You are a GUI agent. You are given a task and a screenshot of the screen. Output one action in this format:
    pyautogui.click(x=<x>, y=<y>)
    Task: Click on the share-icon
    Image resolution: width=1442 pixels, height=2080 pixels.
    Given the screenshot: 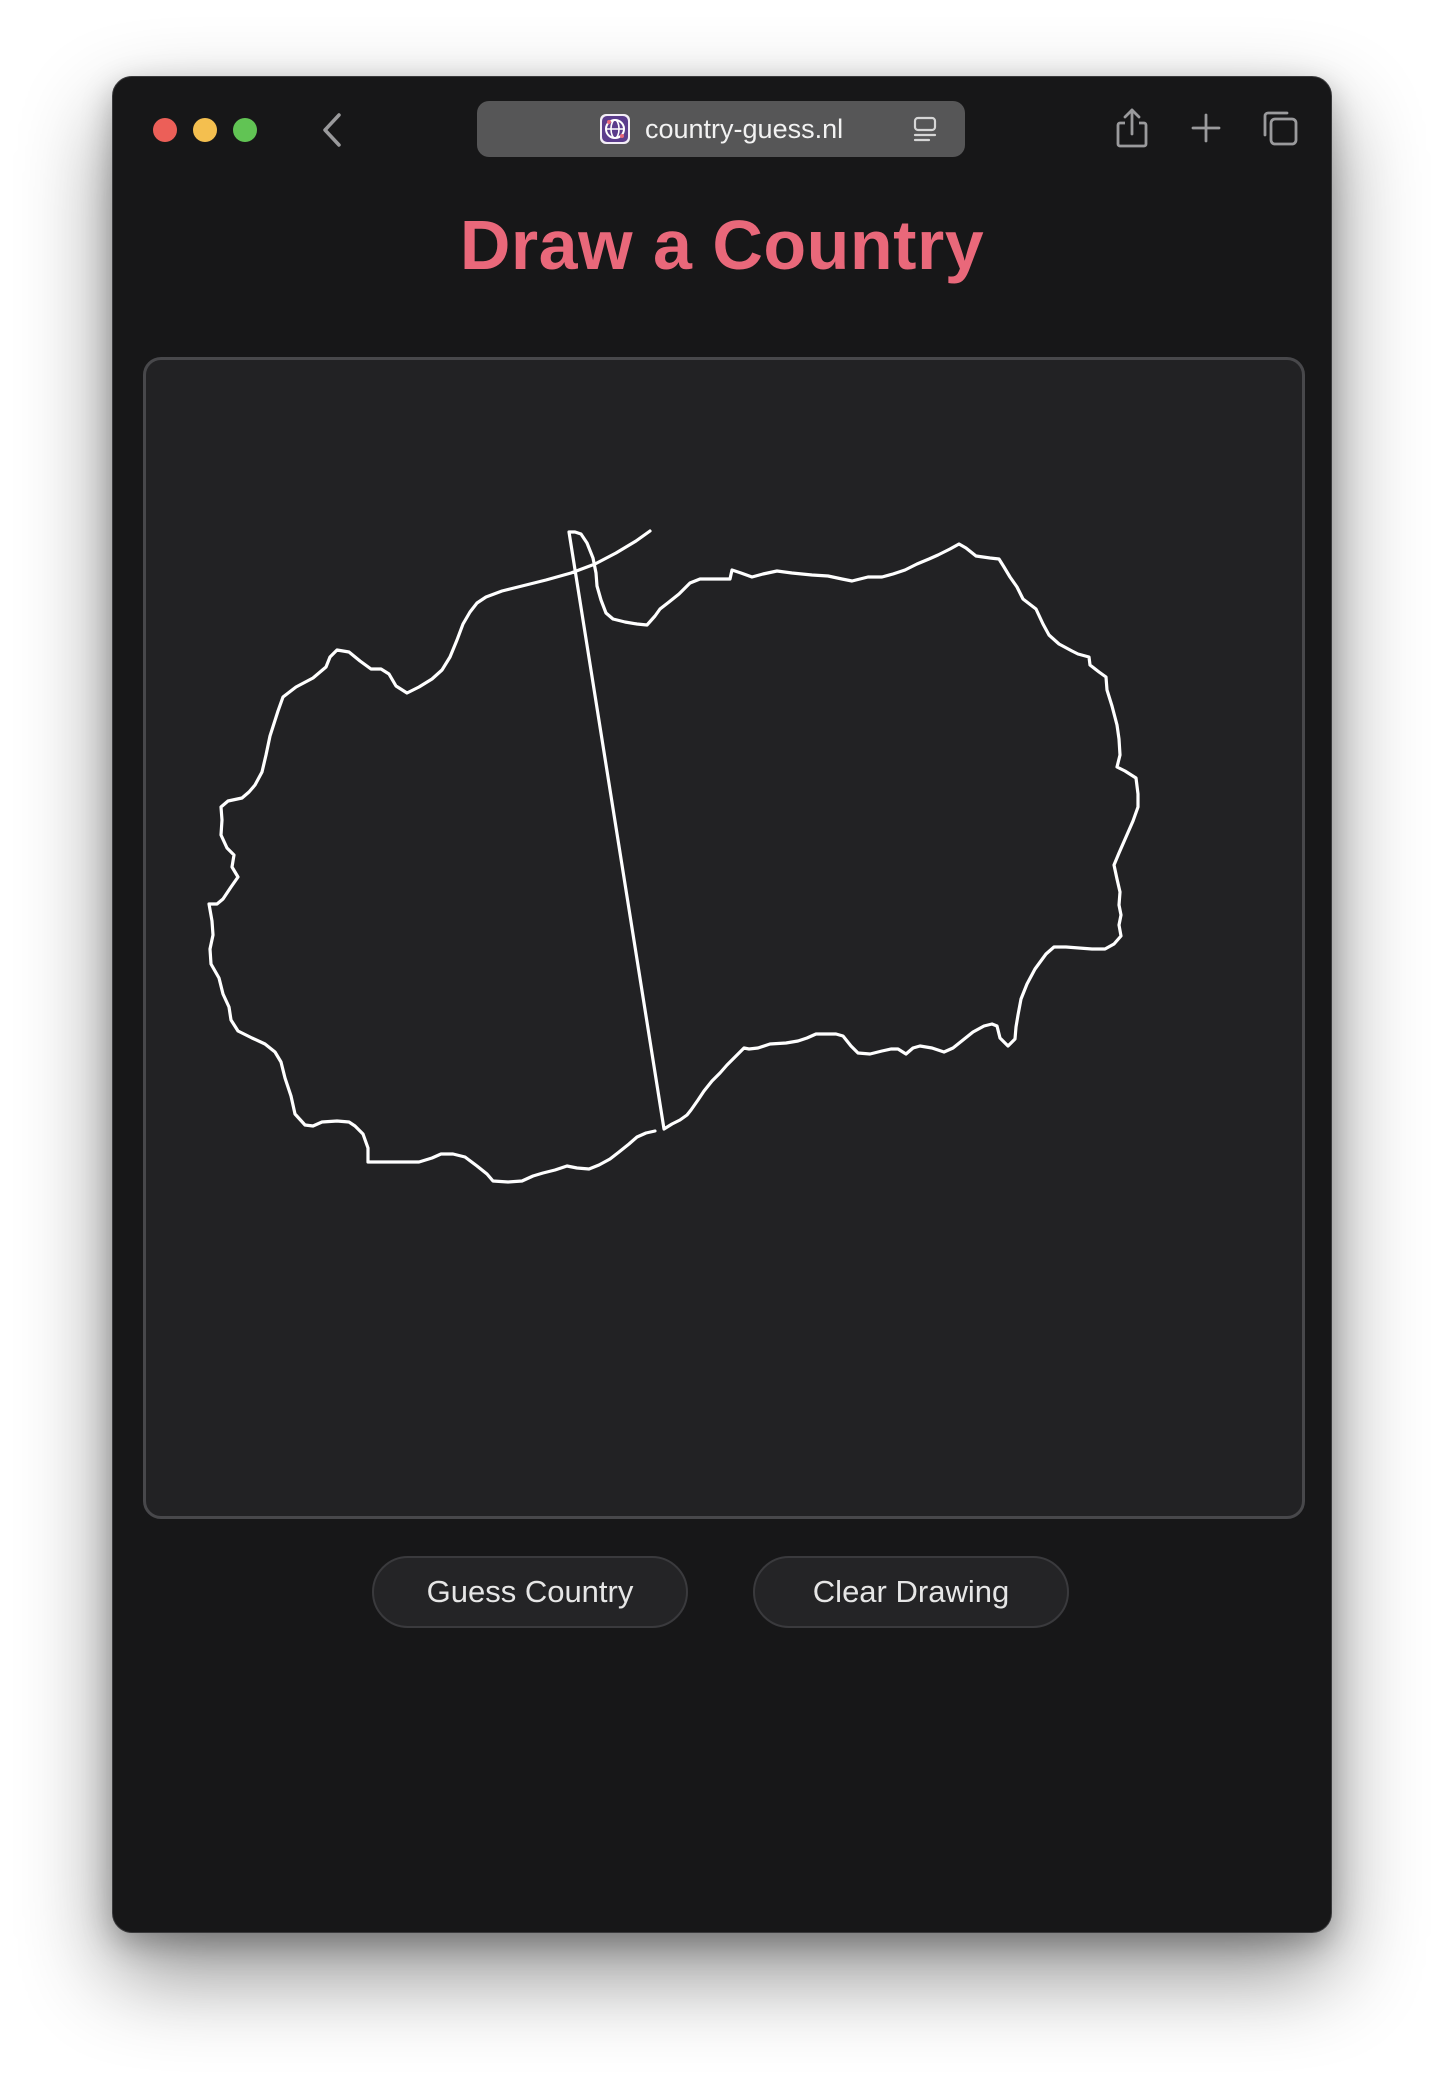 What is the action you would take?
    pyautogui.click(x=1132, y=128)
    